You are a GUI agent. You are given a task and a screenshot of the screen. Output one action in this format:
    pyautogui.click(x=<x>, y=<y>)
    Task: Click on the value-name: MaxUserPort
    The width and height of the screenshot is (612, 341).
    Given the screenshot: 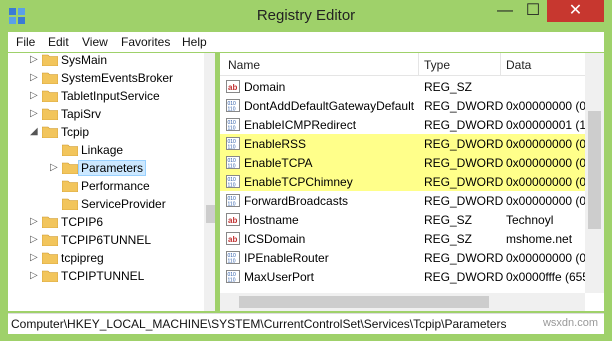 What is the action you would take?
    pyautogui.click(x=279, y=277)
    